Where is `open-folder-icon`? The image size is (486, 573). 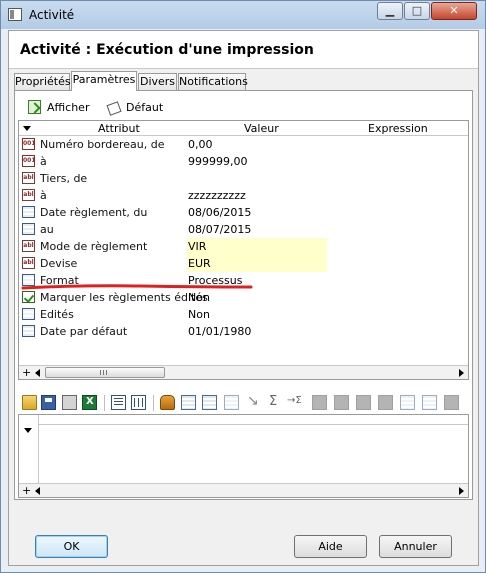
open-folder-icon is located at coordinates (29, 402).